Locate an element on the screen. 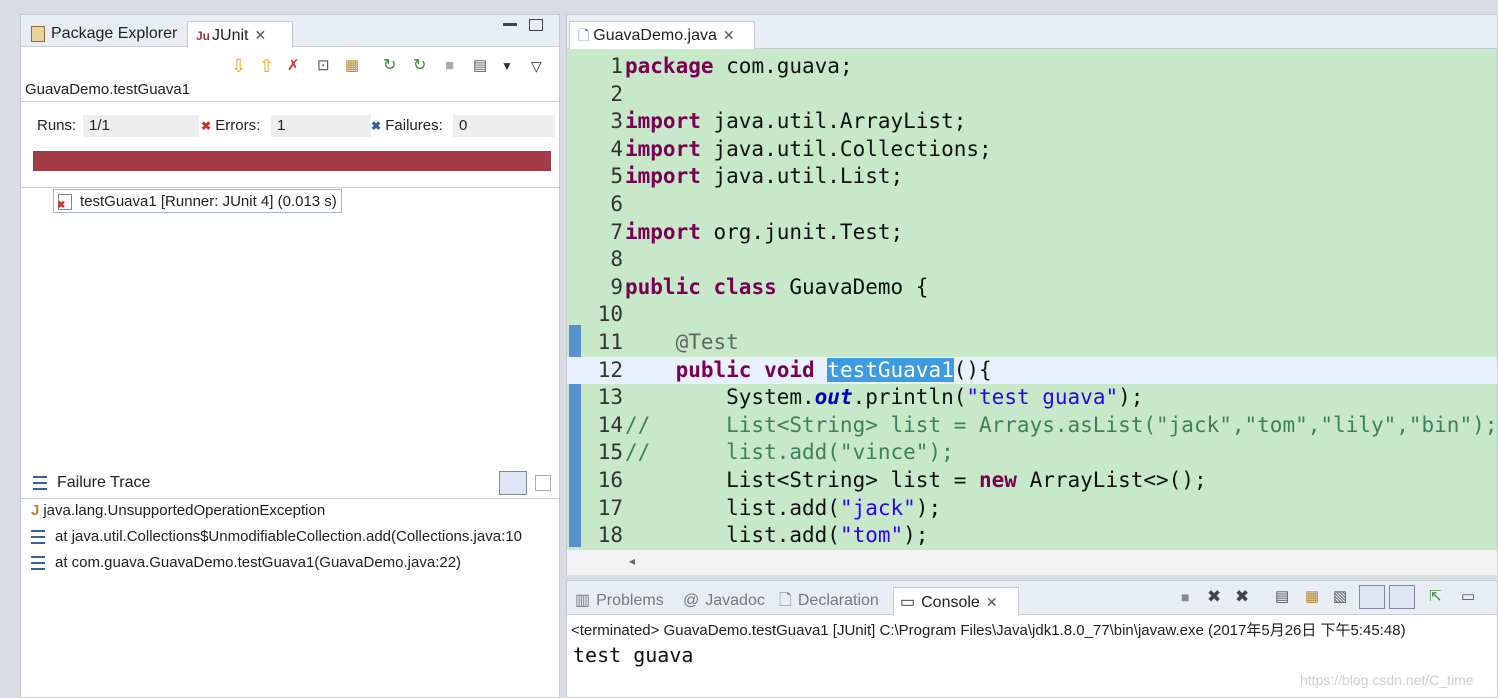  code-line: 10 is located at coordinates (1032, 315).